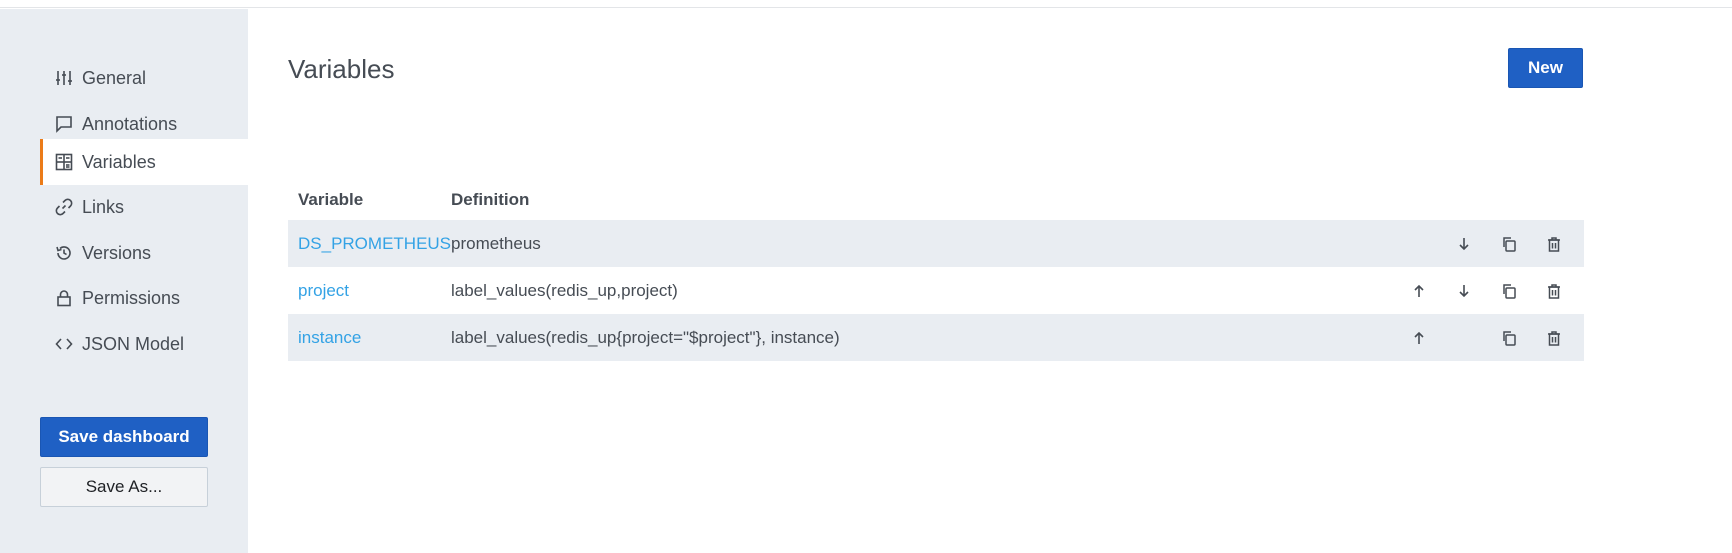 The height and width of the screenshot is (553, 1732). I want to click on sidebar-item-label: Variables, so click(119, 161).